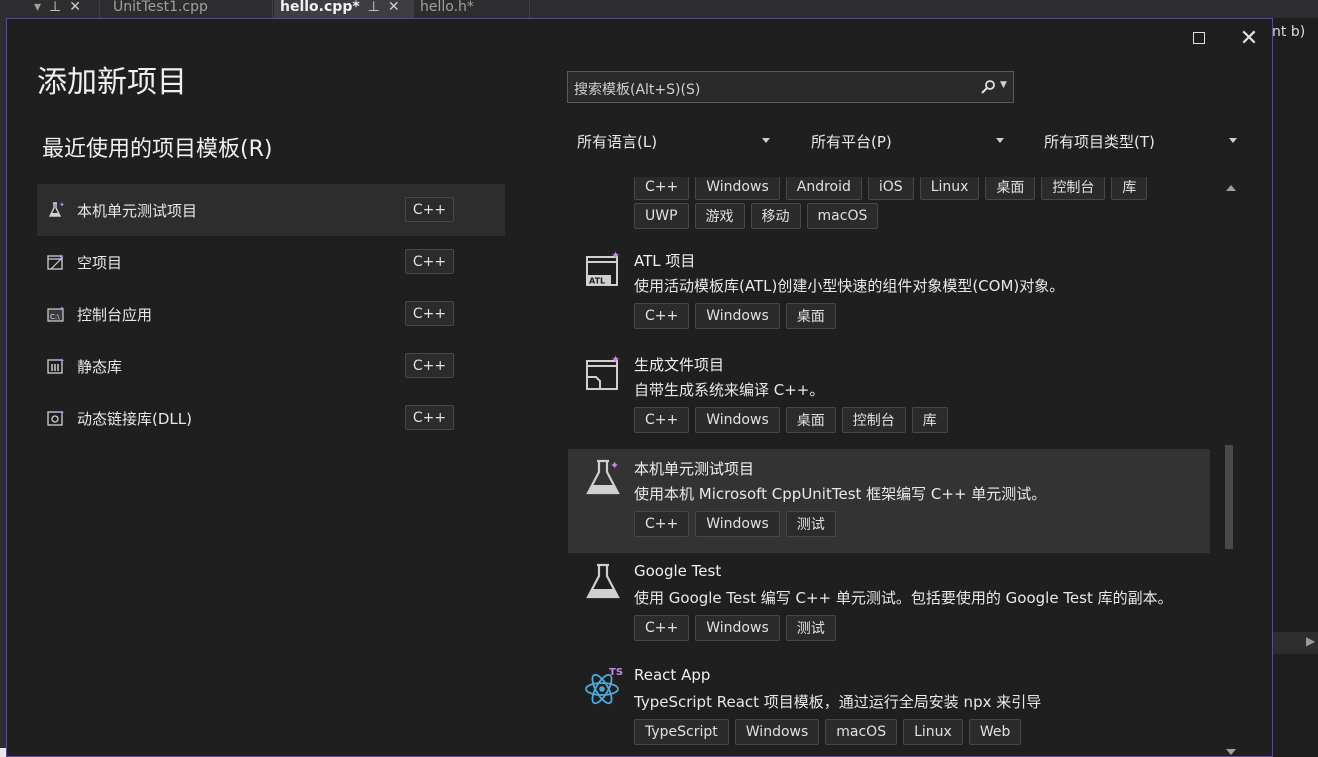  I want to click on ide-tab-hello-cpp: hello.cpp* ⊥ ✕, so click(344, 9).